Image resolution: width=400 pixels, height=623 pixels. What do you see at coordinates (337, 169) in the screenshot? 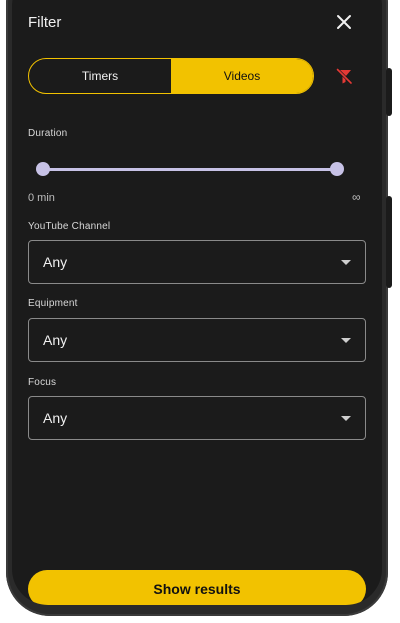
I see `slider-max-thumb` at bounding box center [337, 169].